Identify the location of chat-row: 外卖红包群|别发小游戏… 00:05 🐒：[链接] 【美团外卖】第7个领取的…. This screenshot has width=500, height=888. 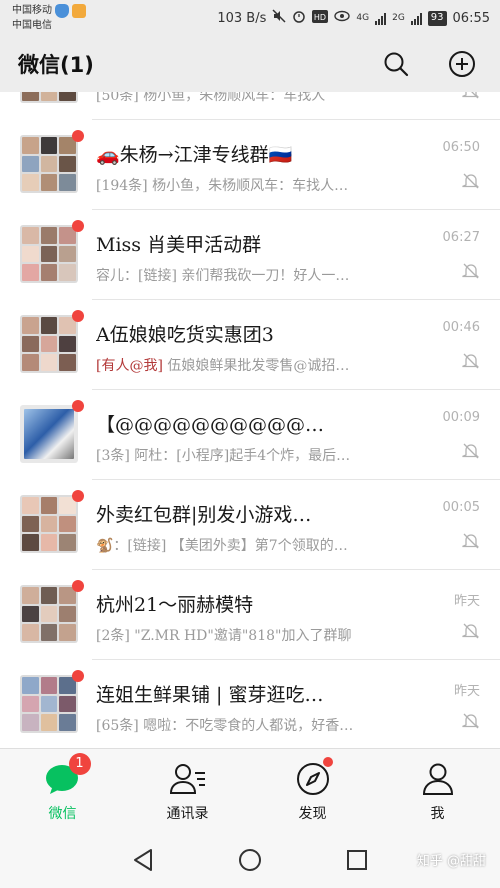
(250, 525).